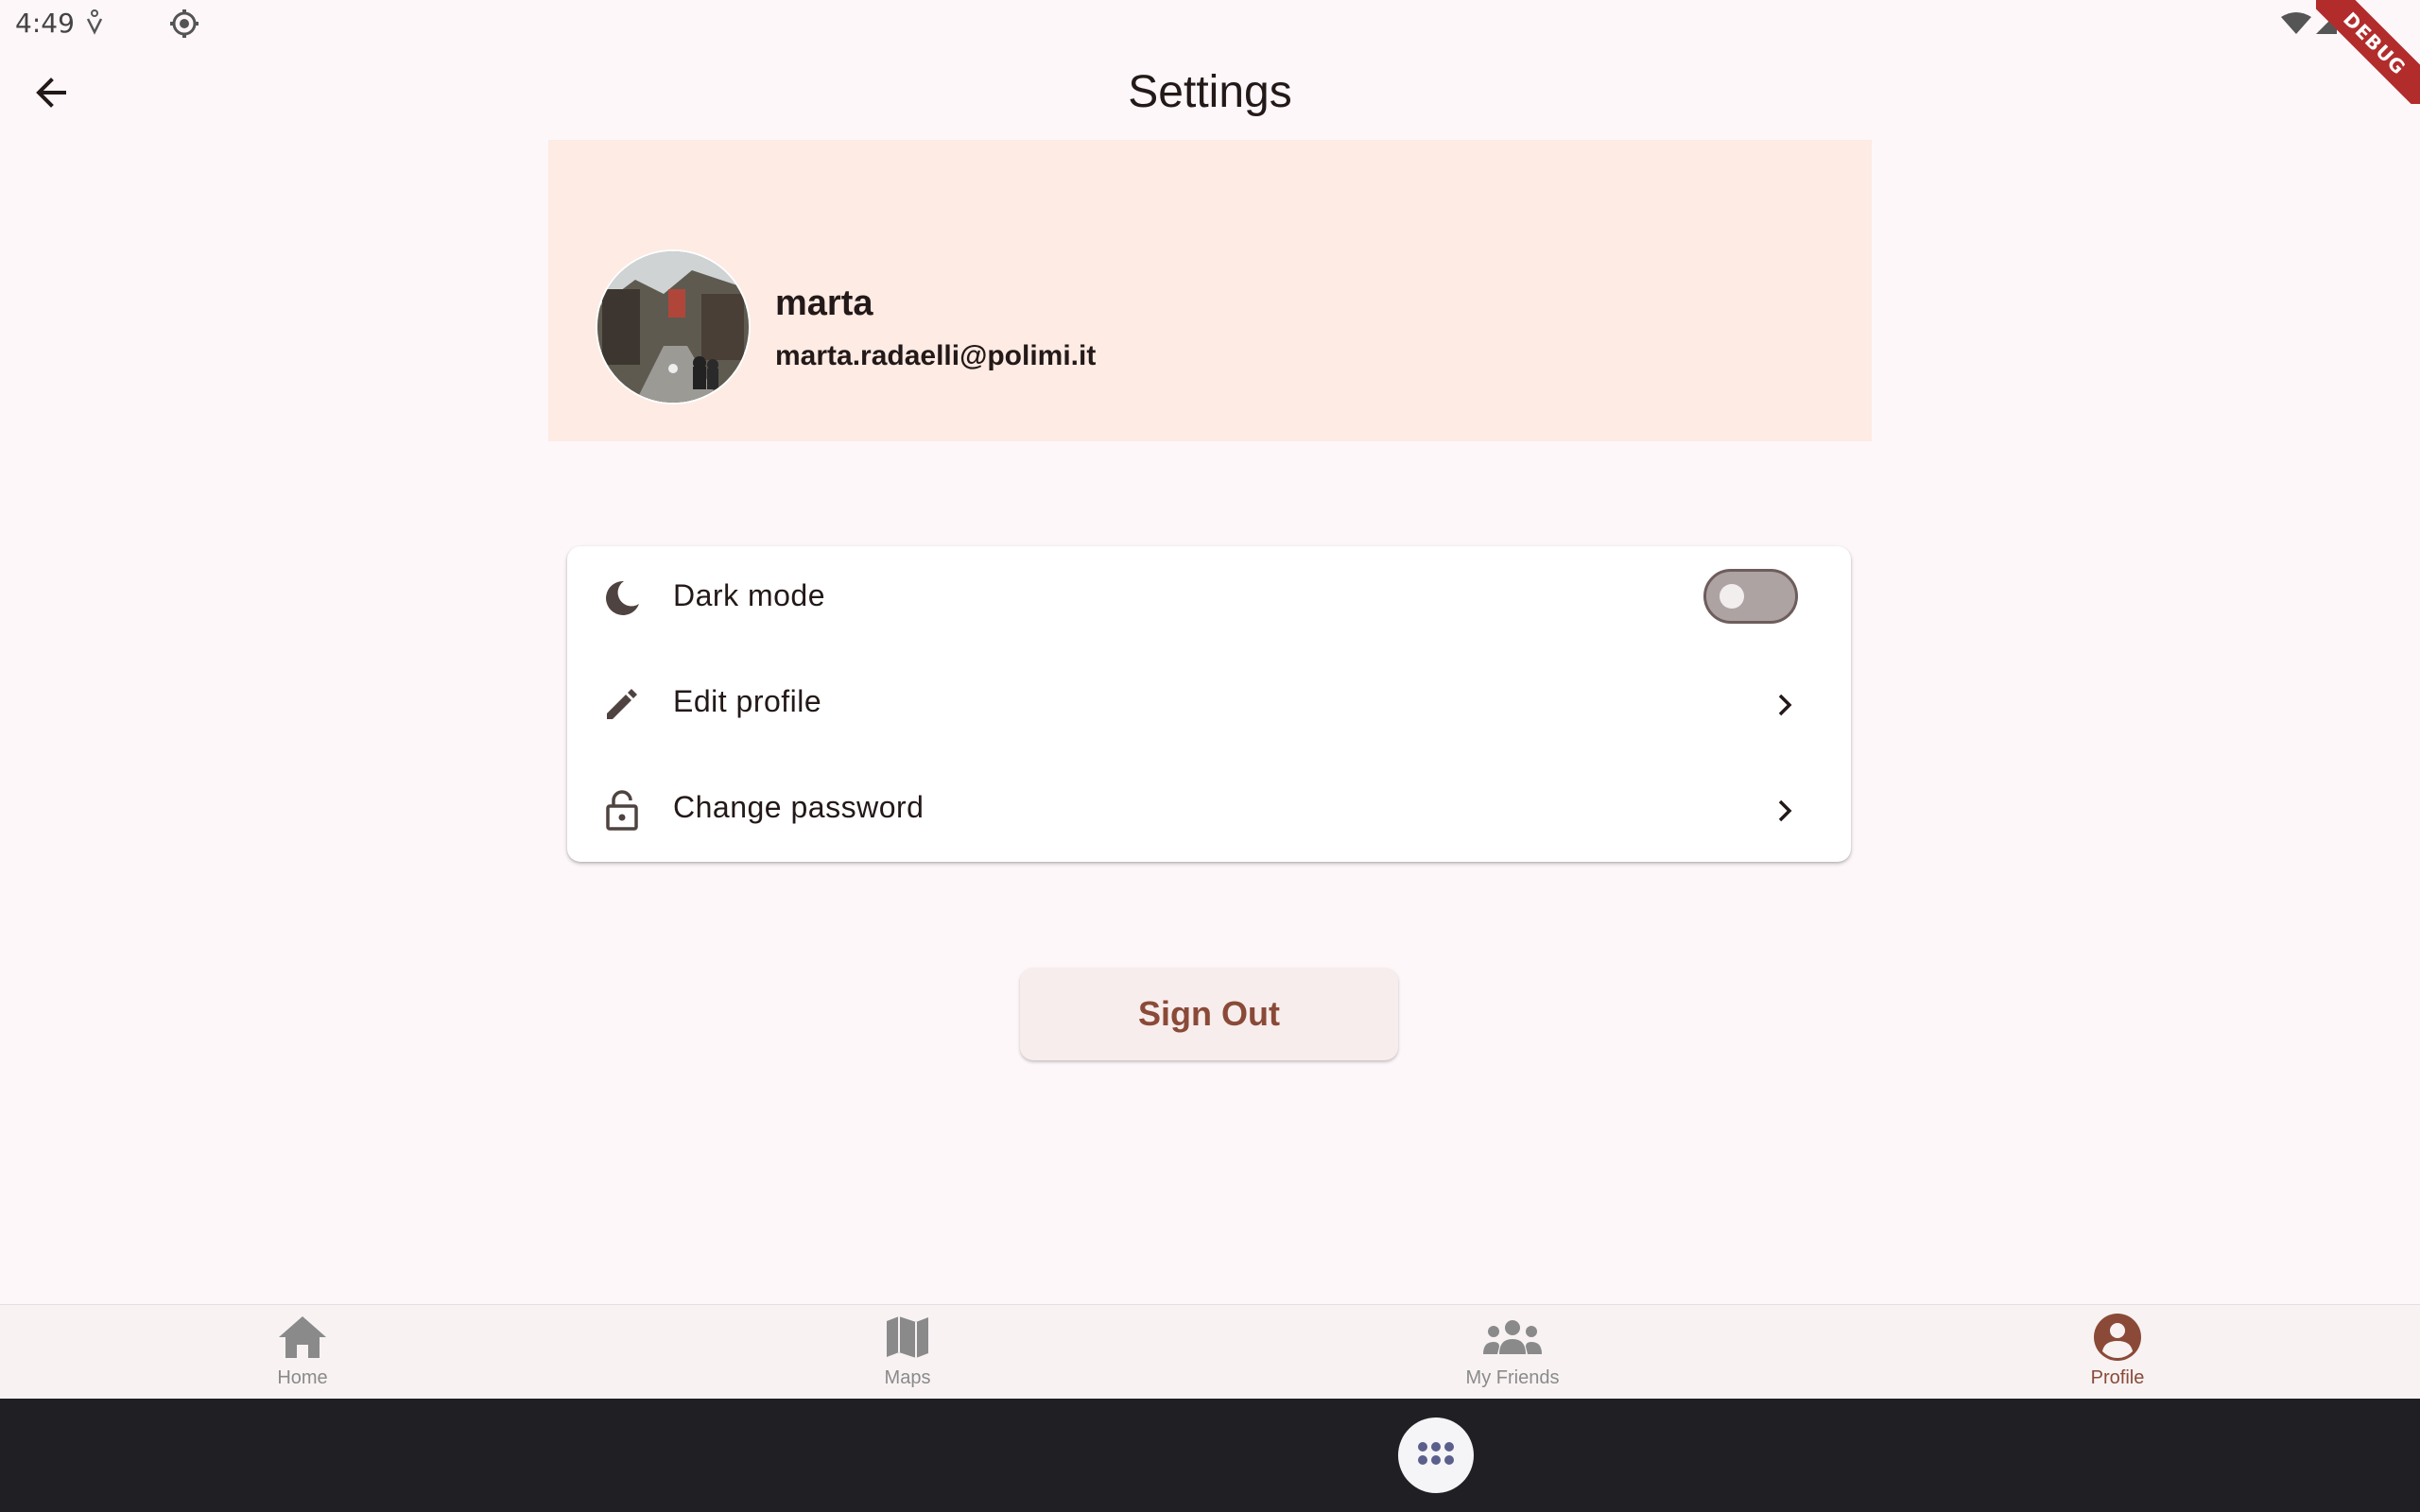 This screenshot has width=2420, height=1512. I want to click on setting-edit-profile: Edit profile, so click(1209, 704).